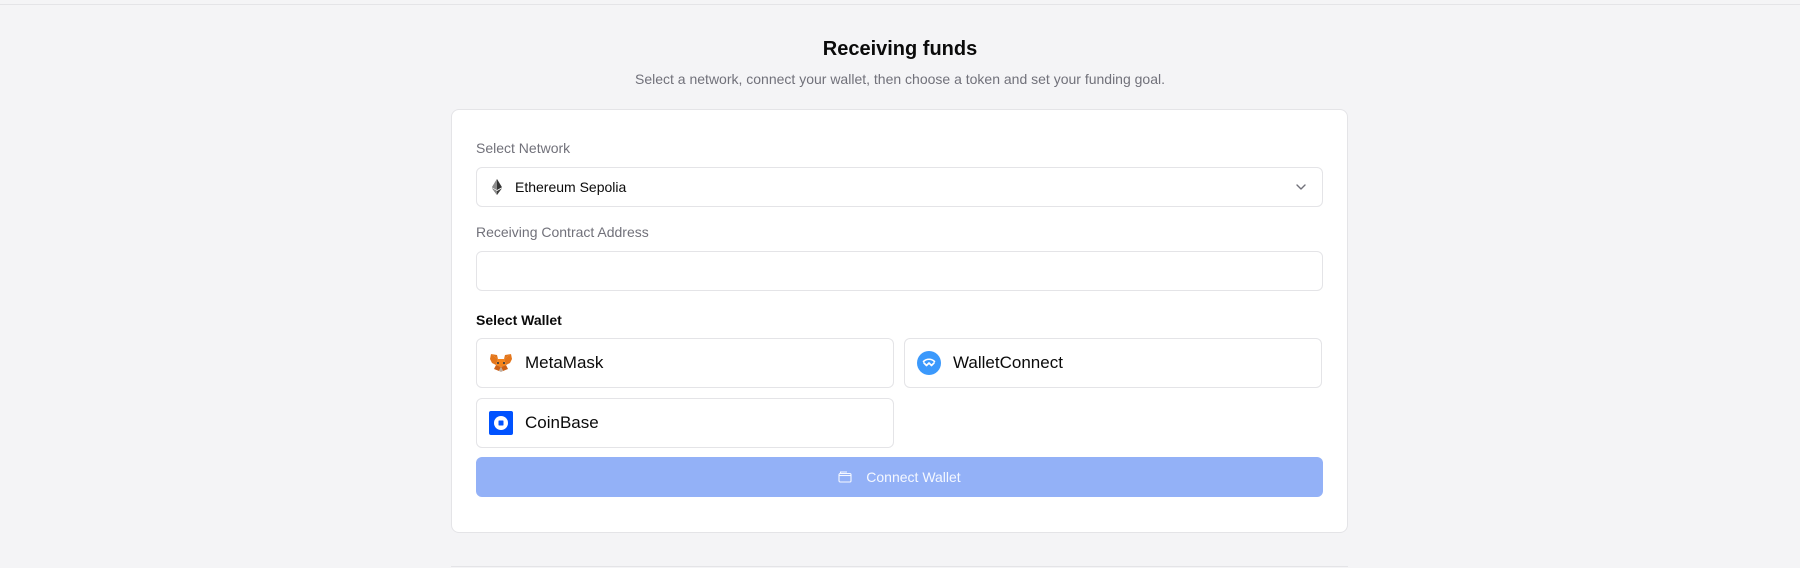 Image resolution: width=1800 pixels, height=568 pixels. I want to click on metamask-fox-icon, so click(501, 363).